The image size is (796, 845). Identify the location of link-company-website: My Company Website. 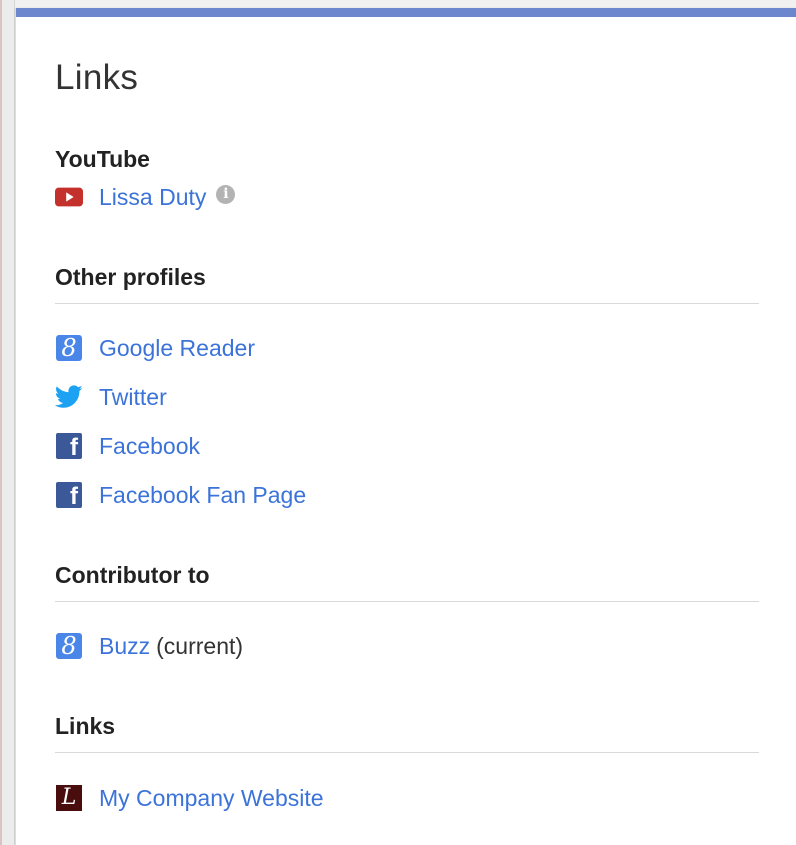
(211, 798).